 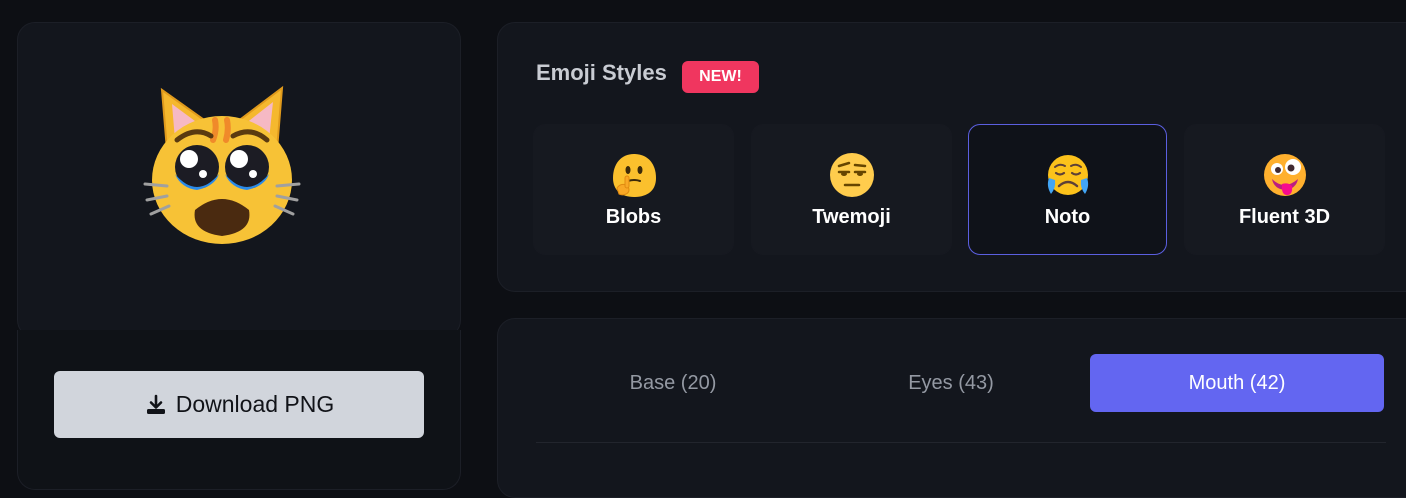 What do you see at coordinates (1067, 217) in the screenshot?
I see `style-option-label: Noto` at bounding box center [1067, 217].